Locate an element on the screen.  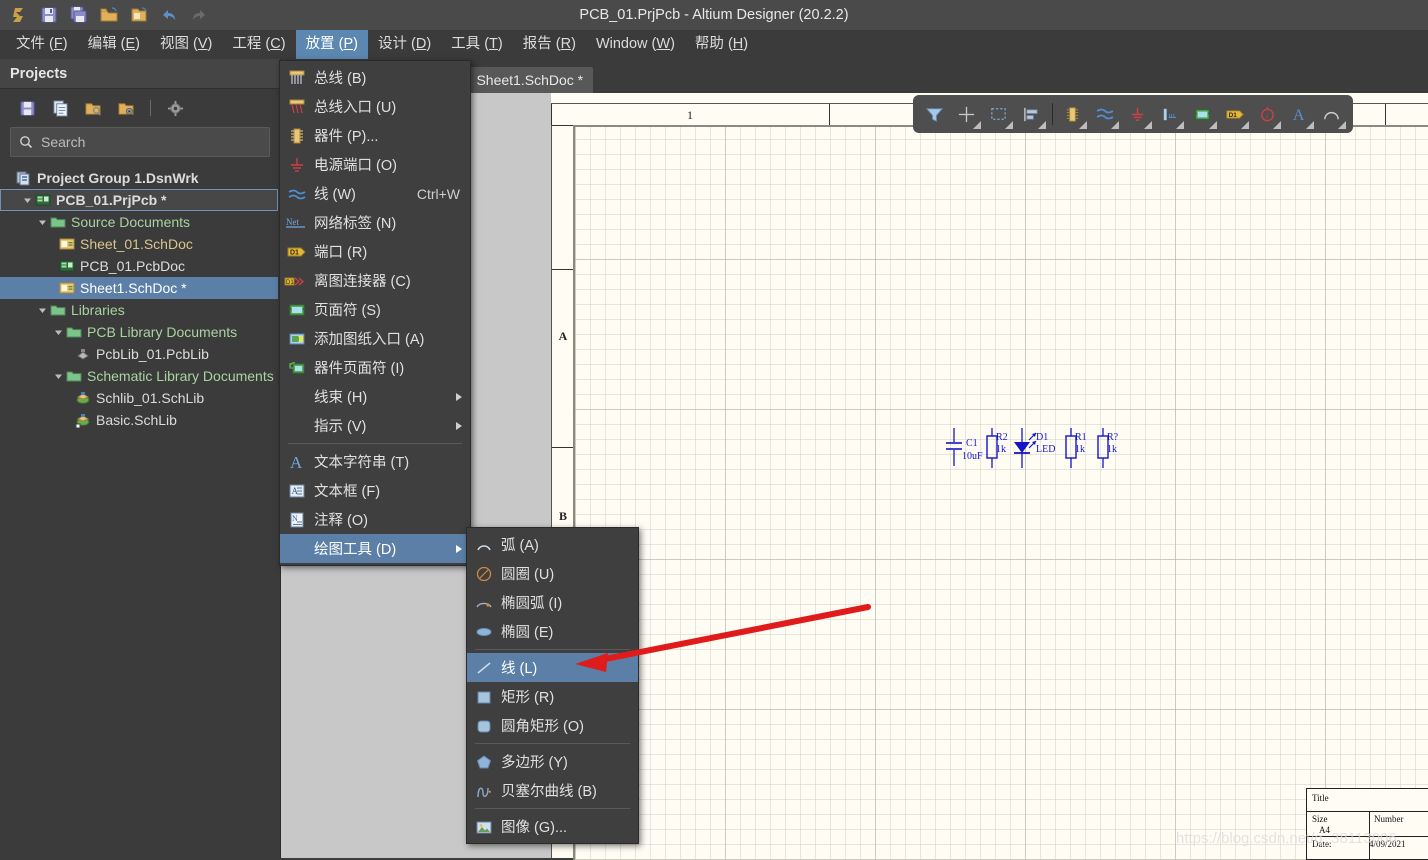
open-project-icon is located at coordinates (93, 108).